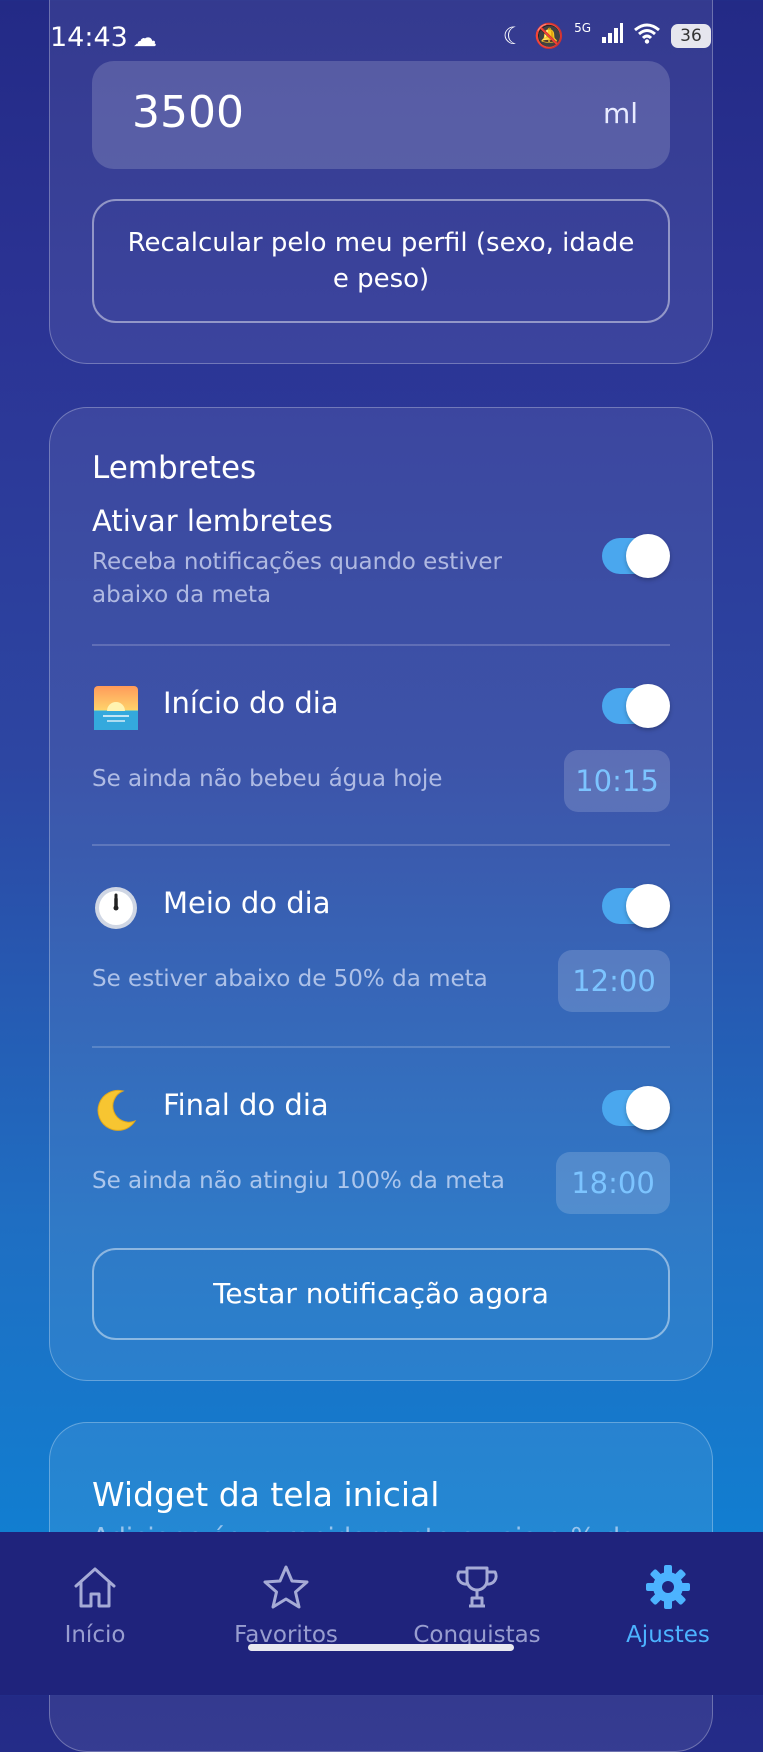 The image size is (763, 1752). I want to click on status-bar: 14:43 ☁ ☾ 🔕 5G 36, so click(381, 40).